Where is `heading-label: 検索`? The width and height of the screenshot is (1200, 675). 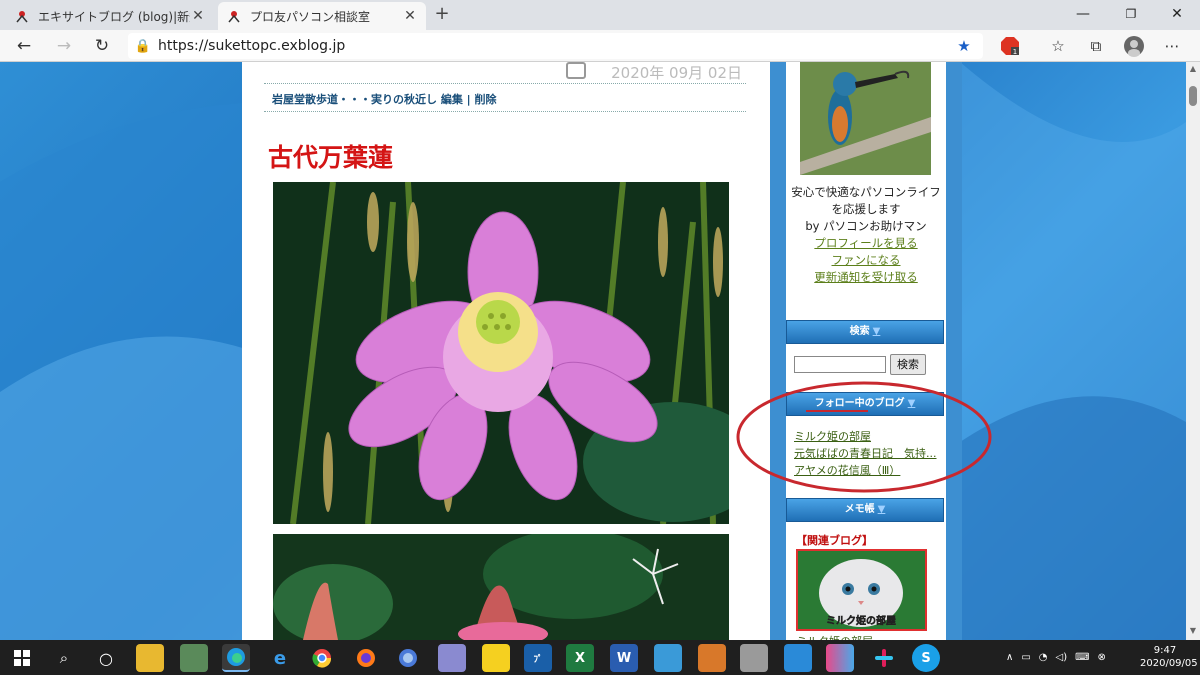 heading-label: 検索 is located at coordinates (859, 331).